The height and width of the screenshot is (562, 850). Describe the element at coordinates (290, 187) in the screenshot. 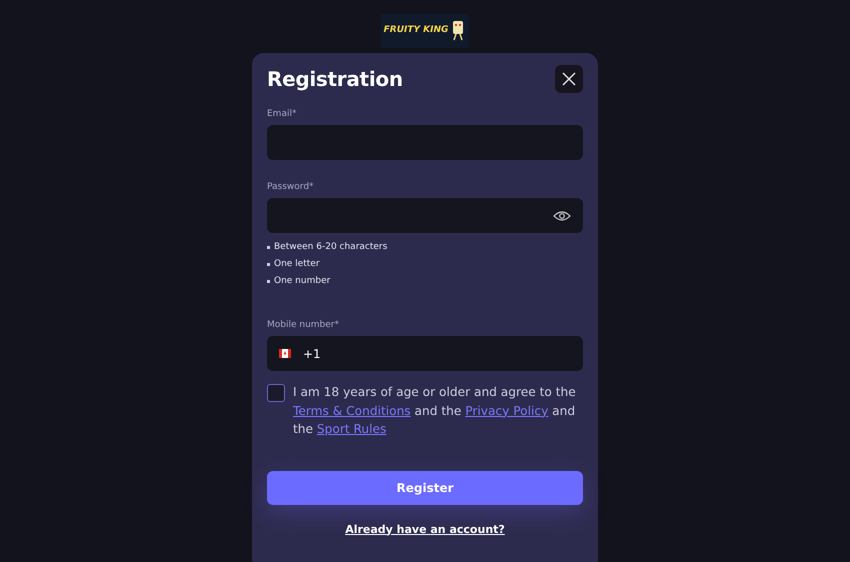

I see `field-label: Password*` at that location.